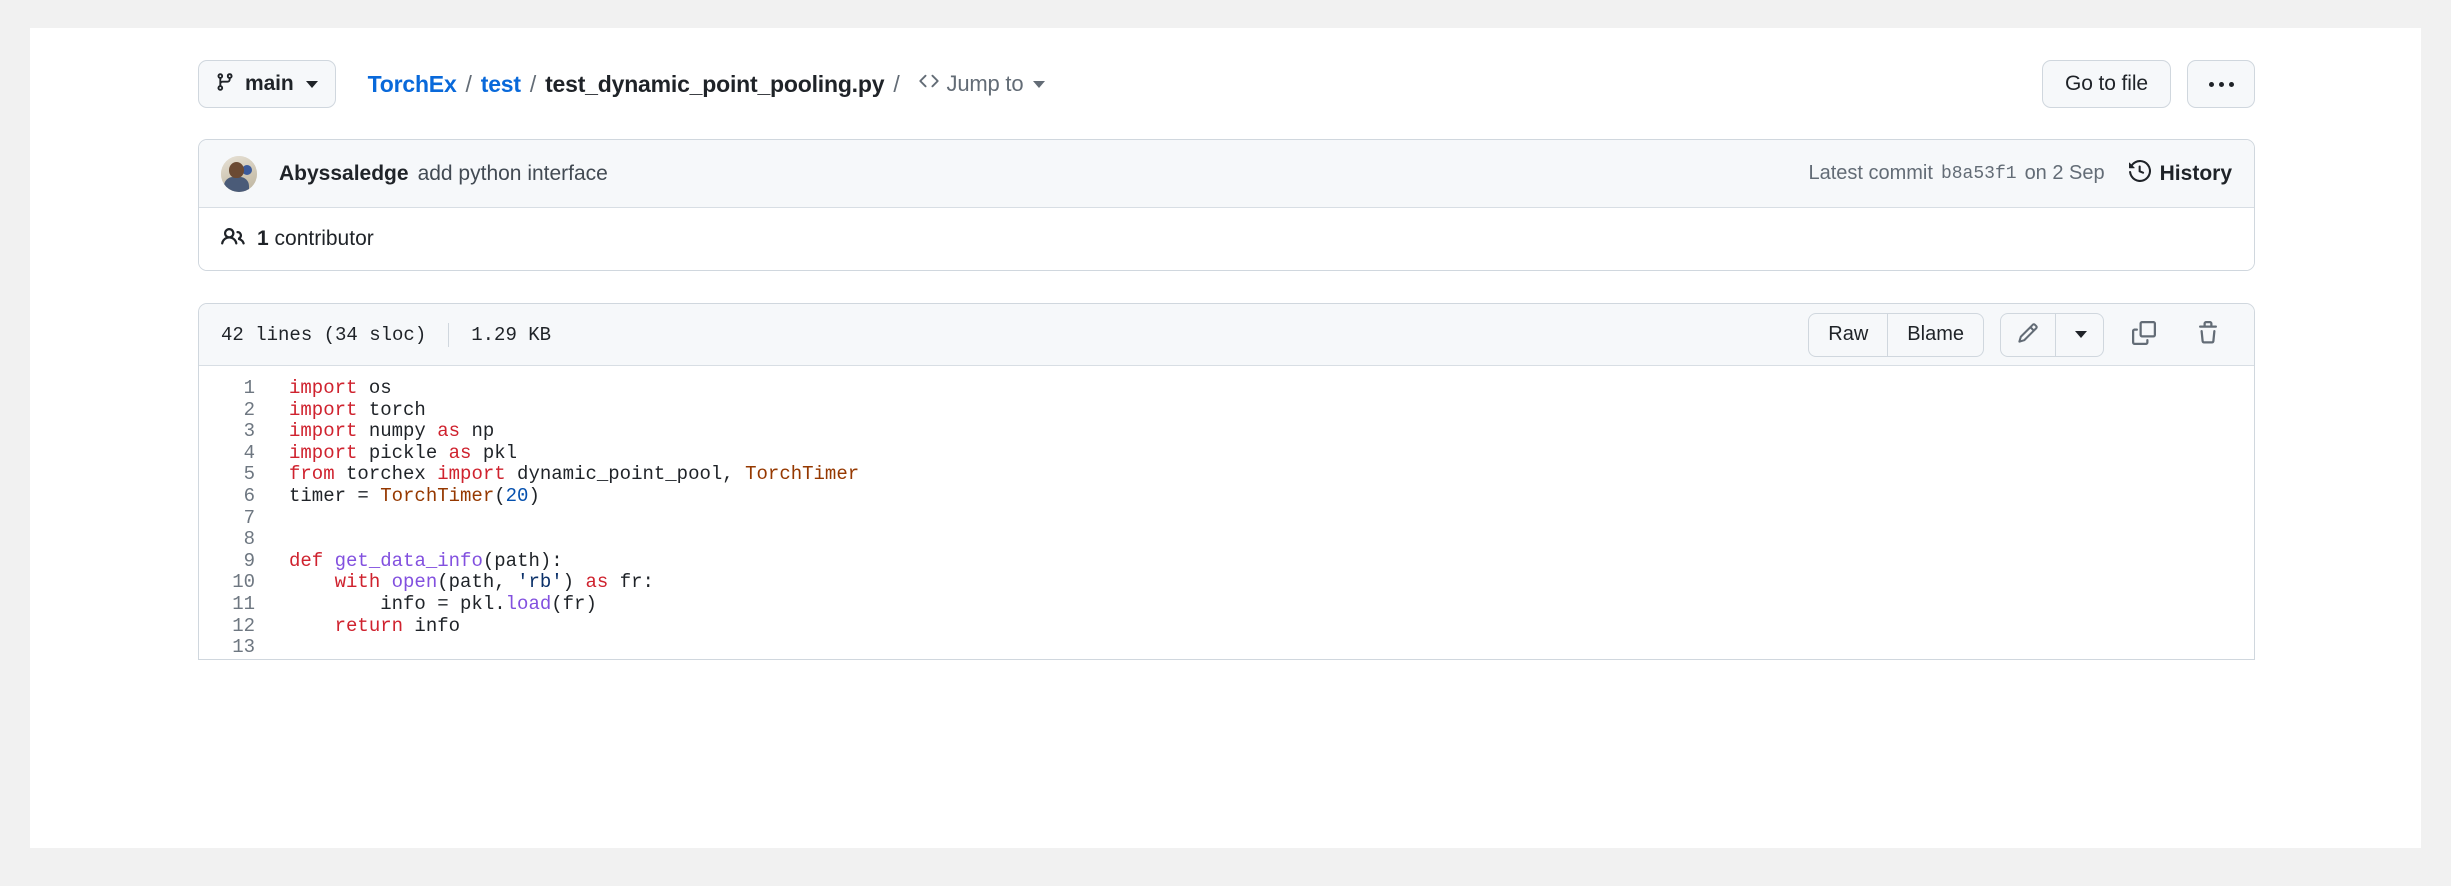 This screenshot has width=2451, height=886. What do you see at coordinates (397, 431) in the screenshot?
I see `code-token: numpy` at bounding box center [397, 431].